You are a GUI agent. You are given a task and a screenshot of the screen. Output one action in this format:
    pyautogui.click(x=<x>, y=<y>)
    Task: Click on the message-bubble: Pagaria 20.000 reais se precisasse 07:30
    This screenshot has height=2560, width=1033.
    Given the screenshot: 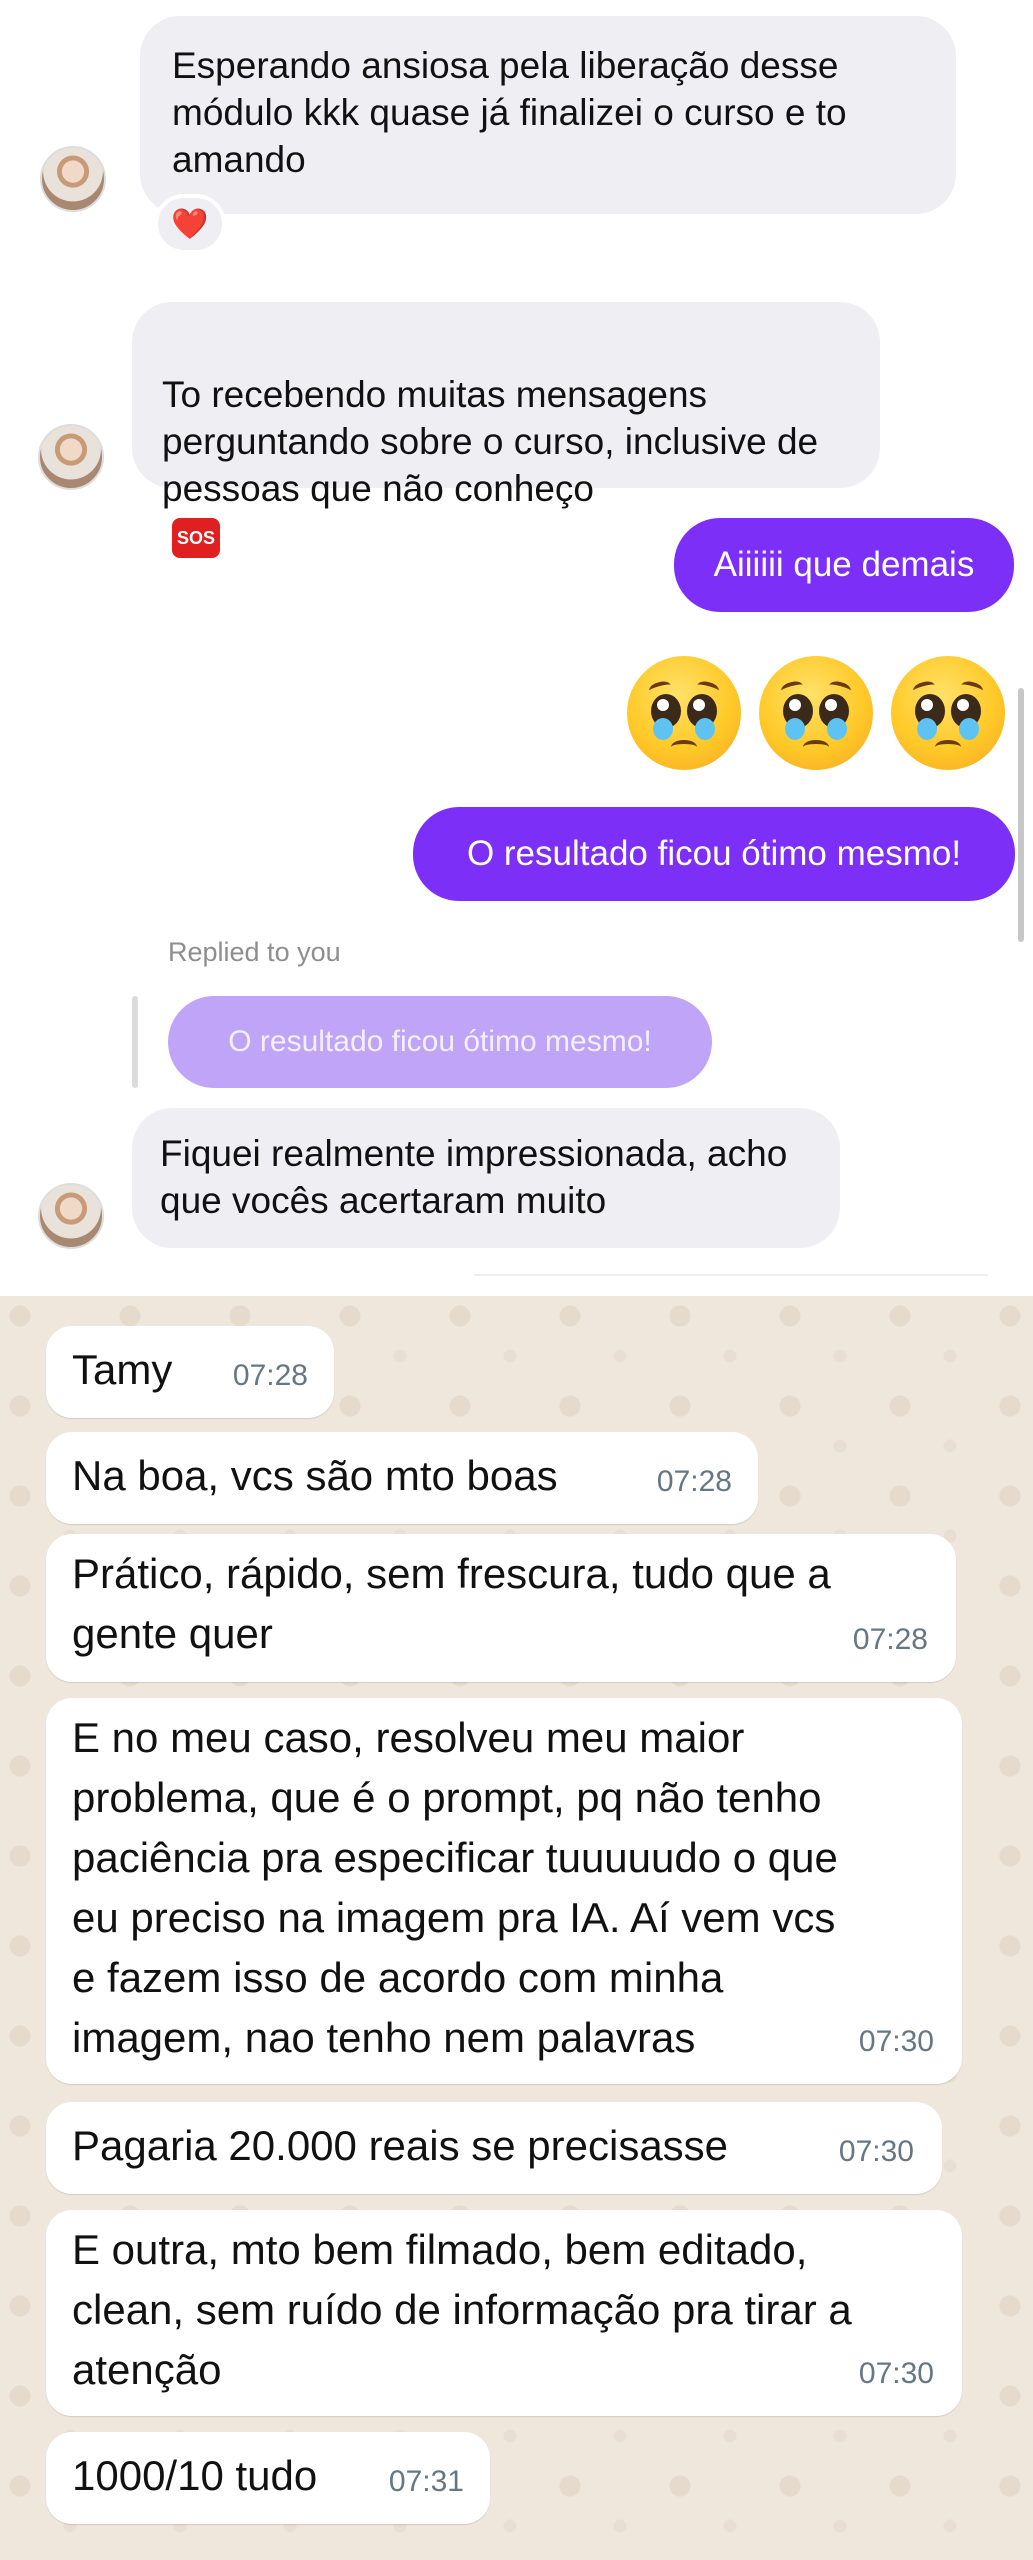 What is the action you would take?
    pyautogui.click(x=494, y=2148)
    